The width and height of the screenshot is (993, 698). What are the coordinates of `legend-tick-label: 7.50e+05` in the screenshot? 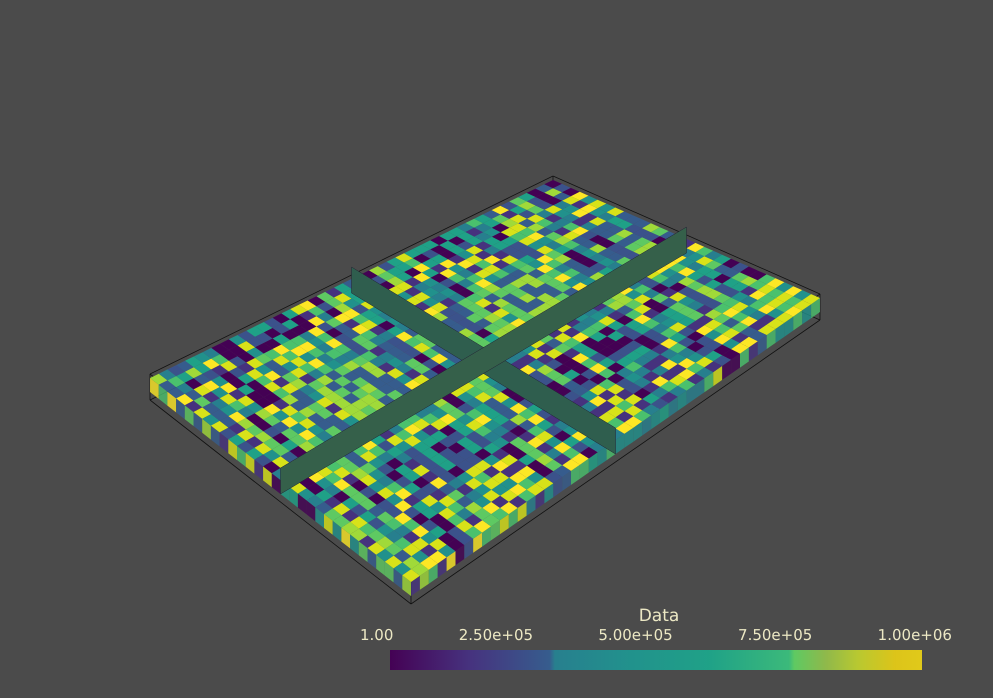 It's located at (775, 635).